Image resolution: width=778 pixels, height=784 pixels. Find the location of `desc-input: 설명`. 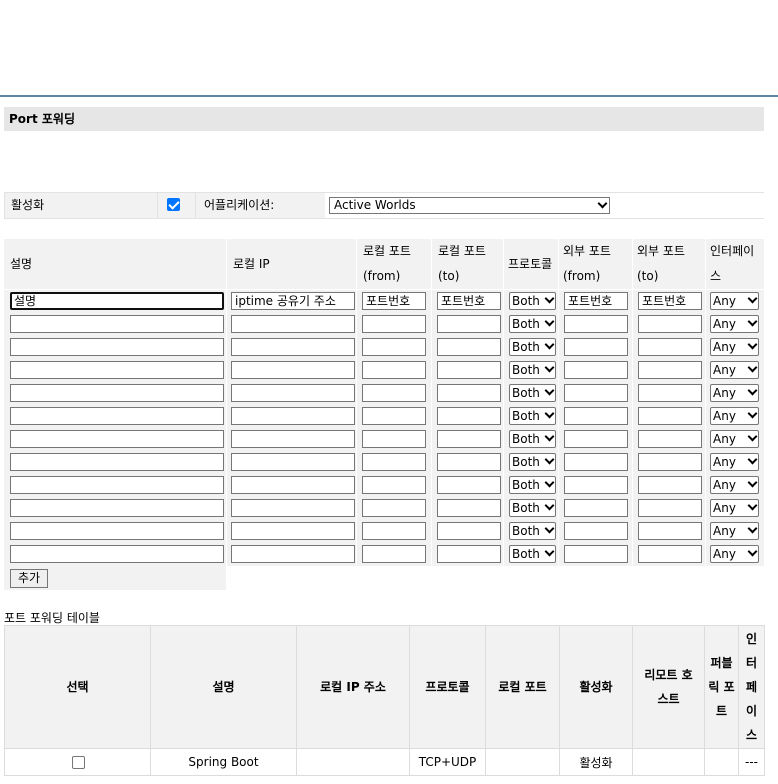

desc-input: 설명 is located at coordinates (117, 301).